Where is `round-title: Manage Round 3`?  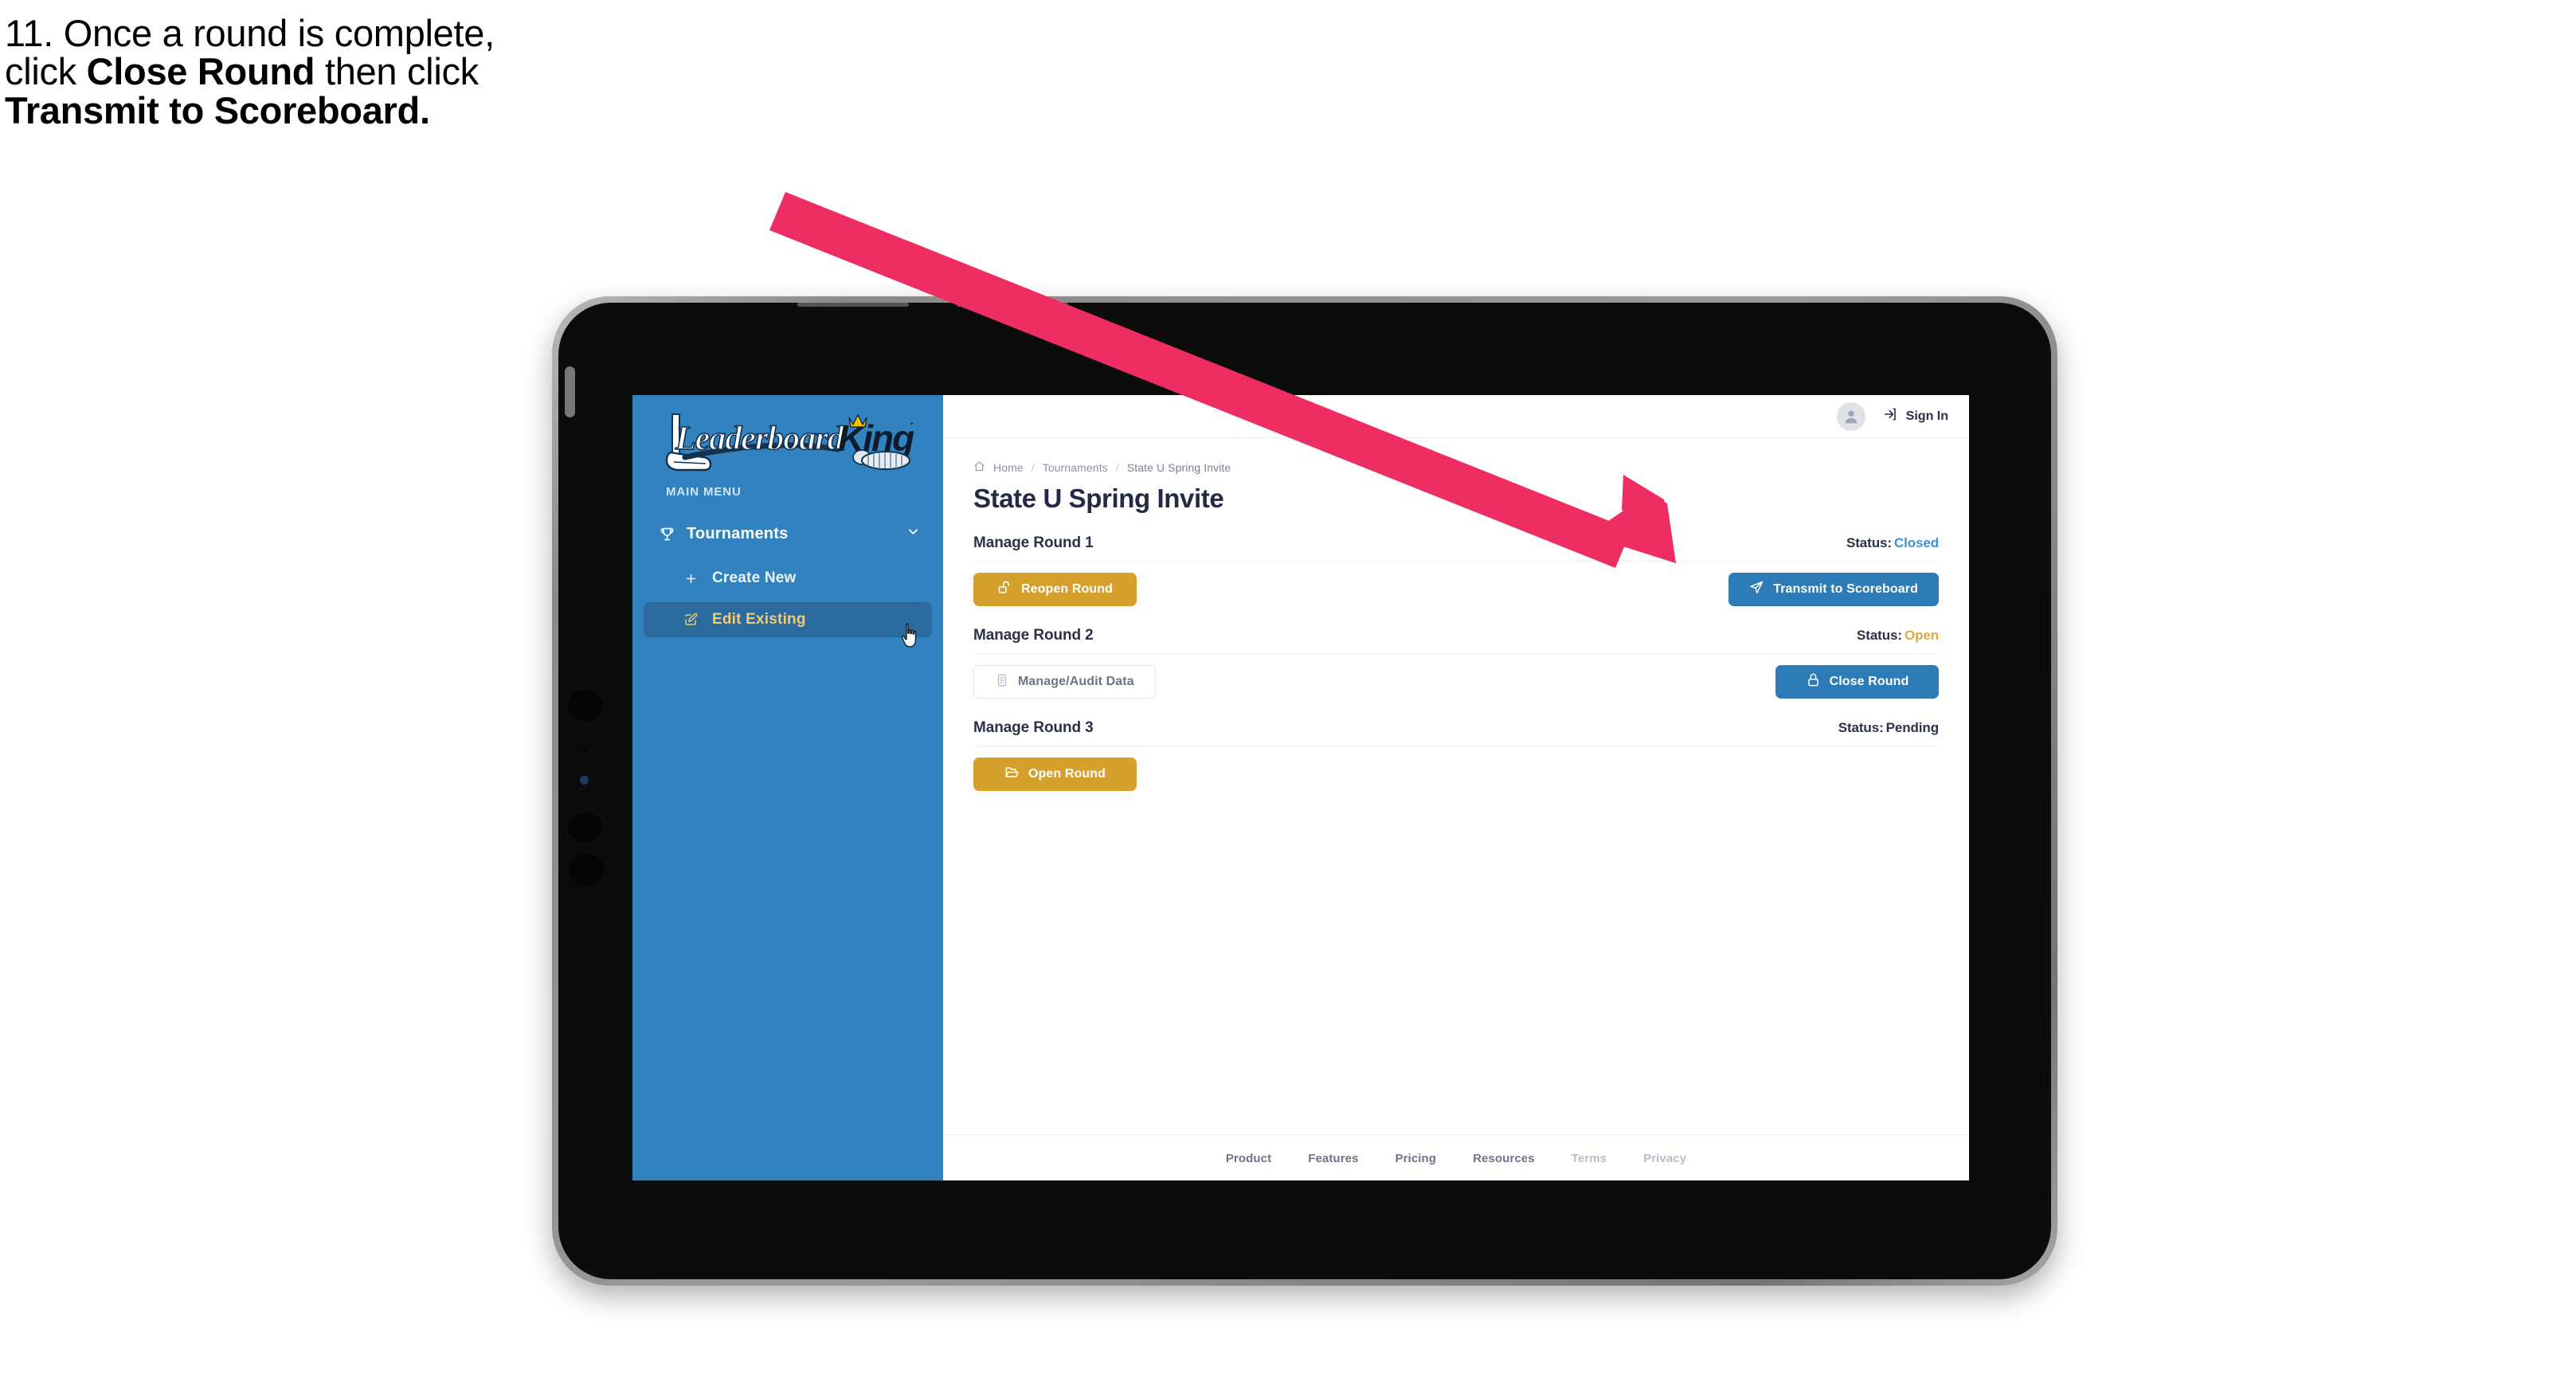
round-title: Manage Round 3 is located at coordinates (1033, 727).